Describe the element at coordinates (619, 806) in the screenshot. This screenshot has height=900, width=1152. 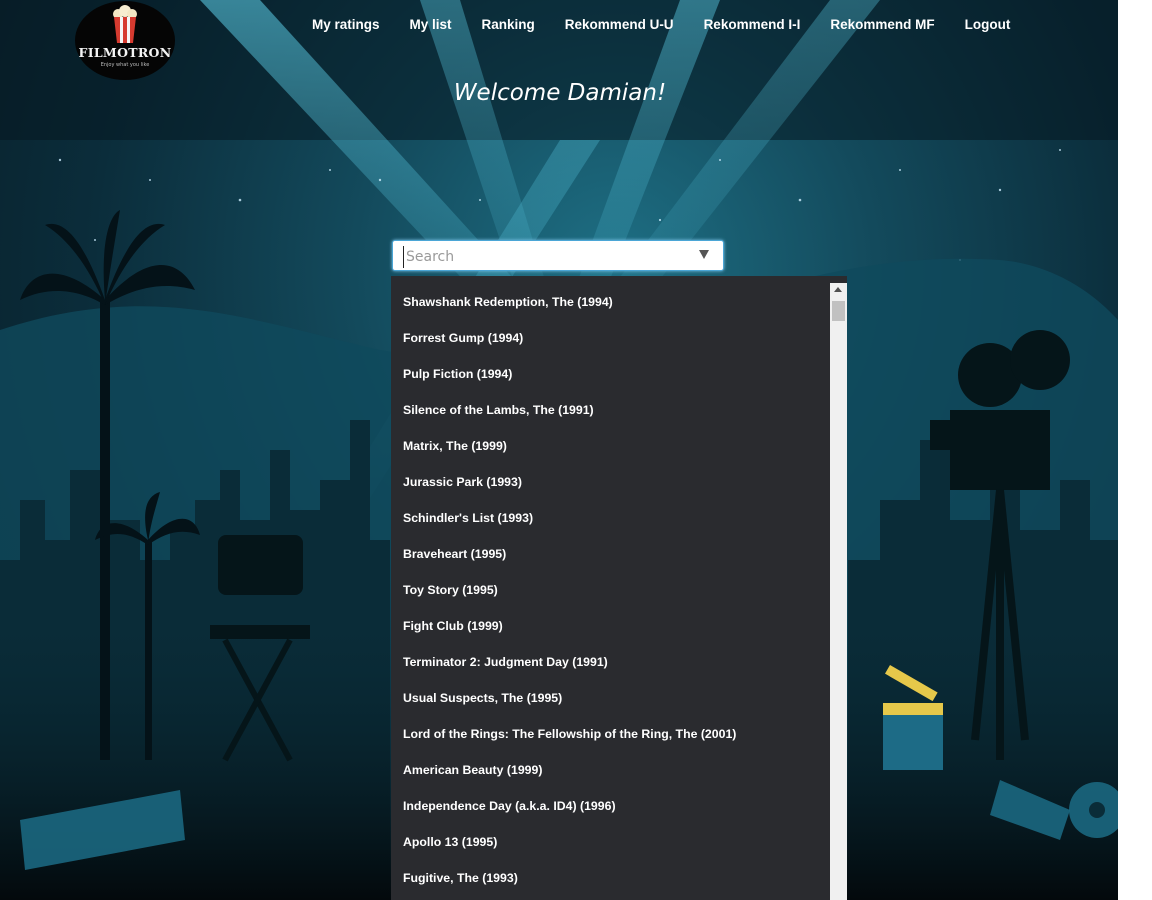
I see `dropdown-option: Independence Day (a.k.a. ID4) (1996)` at that location.